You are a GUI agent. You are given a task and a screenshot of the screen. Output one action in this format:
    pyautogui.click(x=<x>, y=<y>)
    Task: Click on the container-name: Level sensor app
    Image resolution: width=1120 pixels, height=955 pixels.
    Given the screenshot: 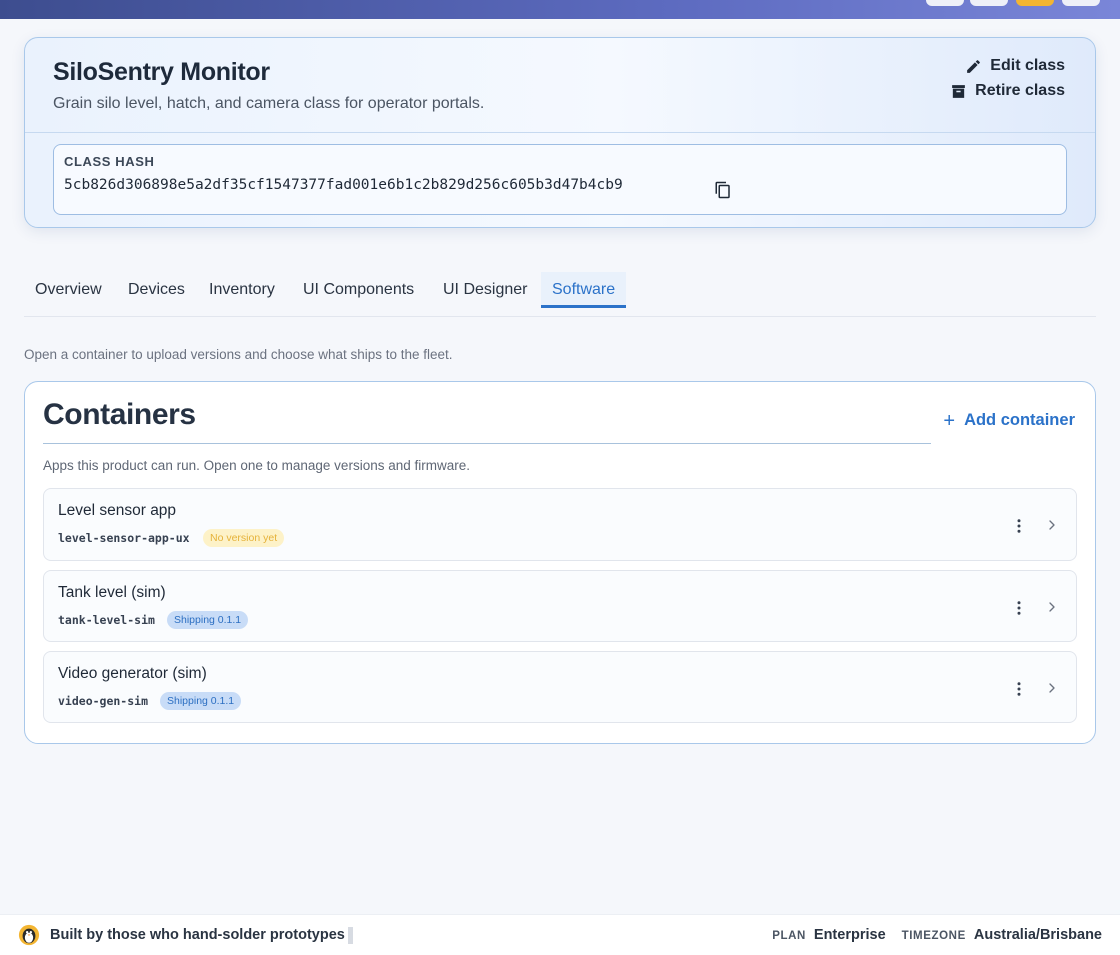 What is the action you would take?
    pyautogui.click(x=117, y=510)
    